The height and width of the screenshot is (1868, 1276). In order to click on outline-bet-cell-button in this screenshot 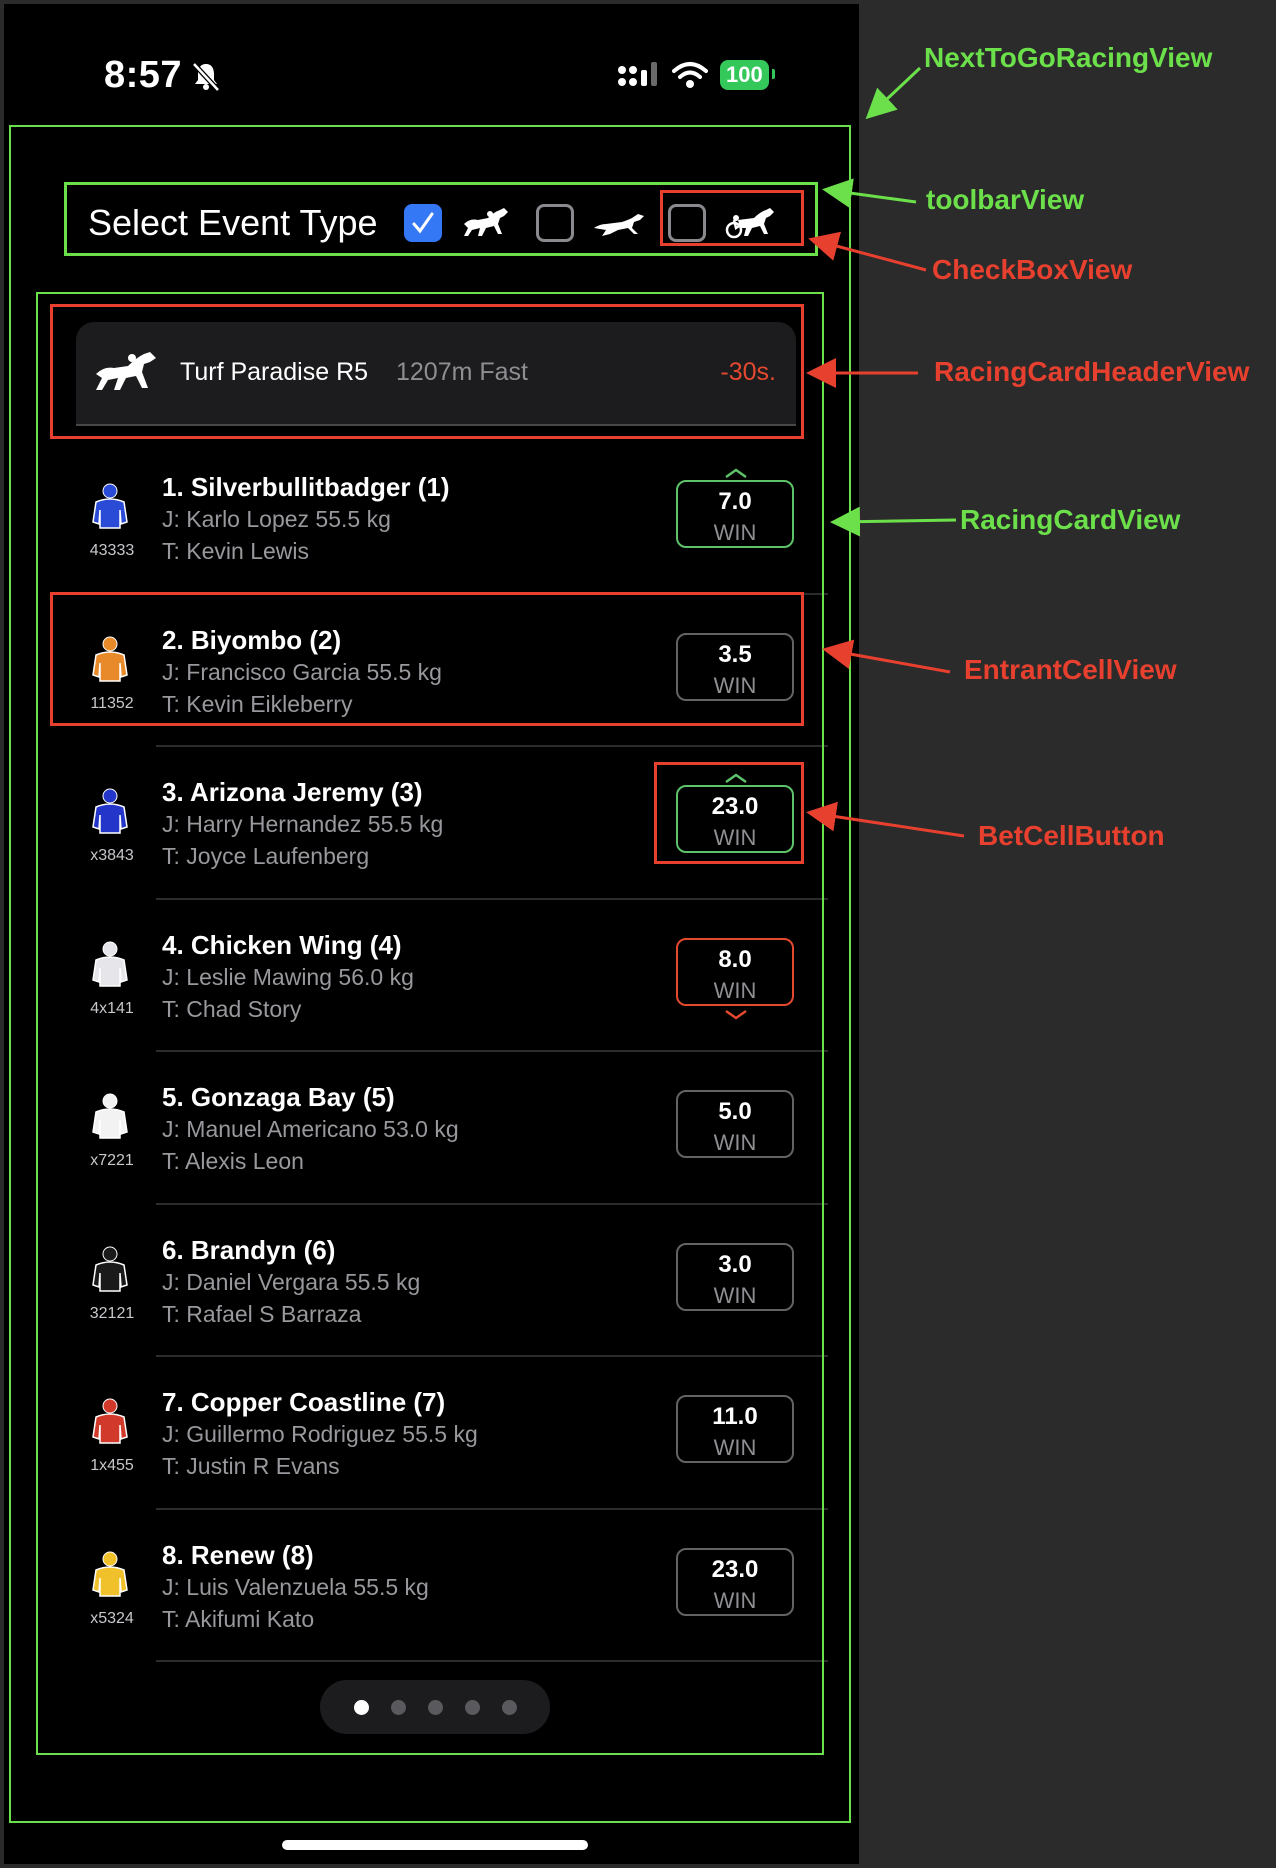, I will do `click(729, 813)`.